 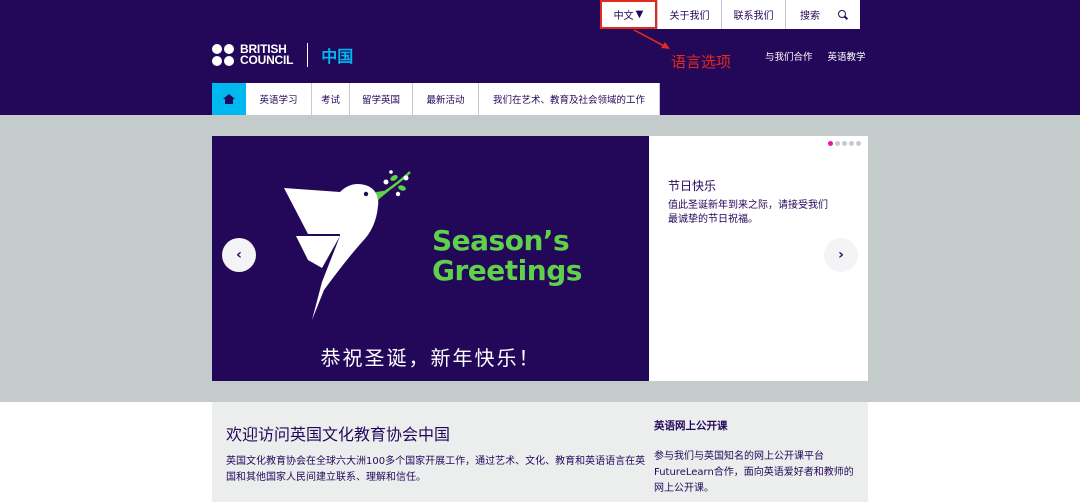 What do you see at coordinates (507, 270) in the screenshot?
I see `greeting-line-2: Greetings` at bounding box center [507, 270].